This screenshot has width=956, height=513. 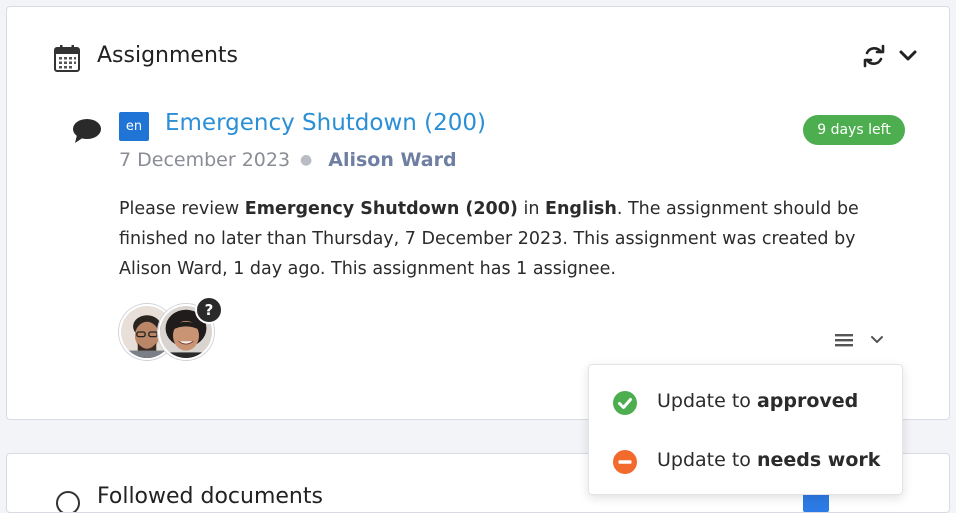 I want to click on menu-item-strong: approved, so click(x=807, y=401).